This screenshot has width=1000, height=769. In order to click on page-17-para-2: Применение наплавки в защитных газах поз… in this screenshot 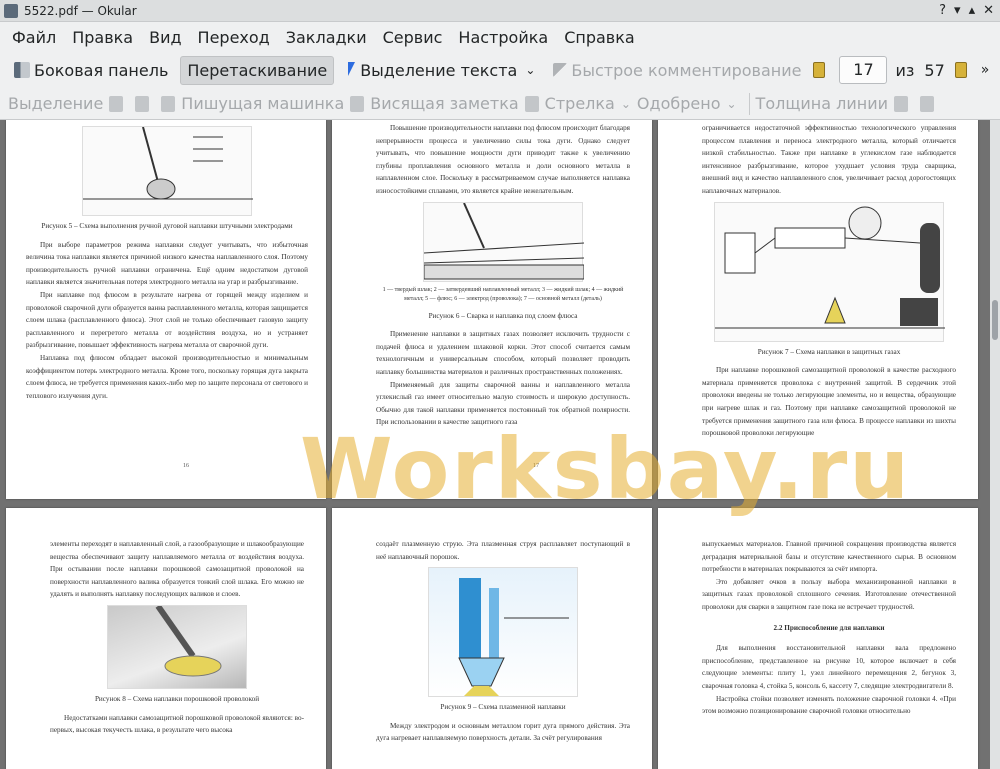, I will do `click(503, 353)`.